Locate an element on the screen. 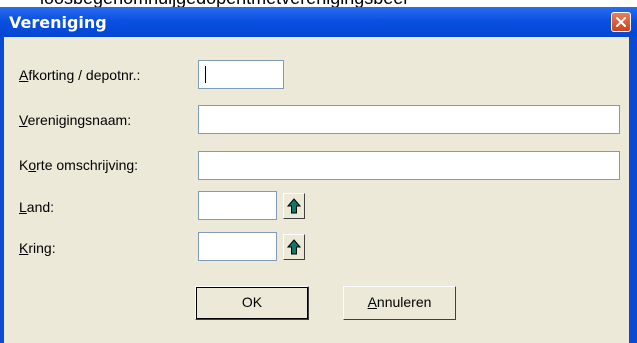 The image size is (637, 343). land-input is located at coordinates (237, 205).